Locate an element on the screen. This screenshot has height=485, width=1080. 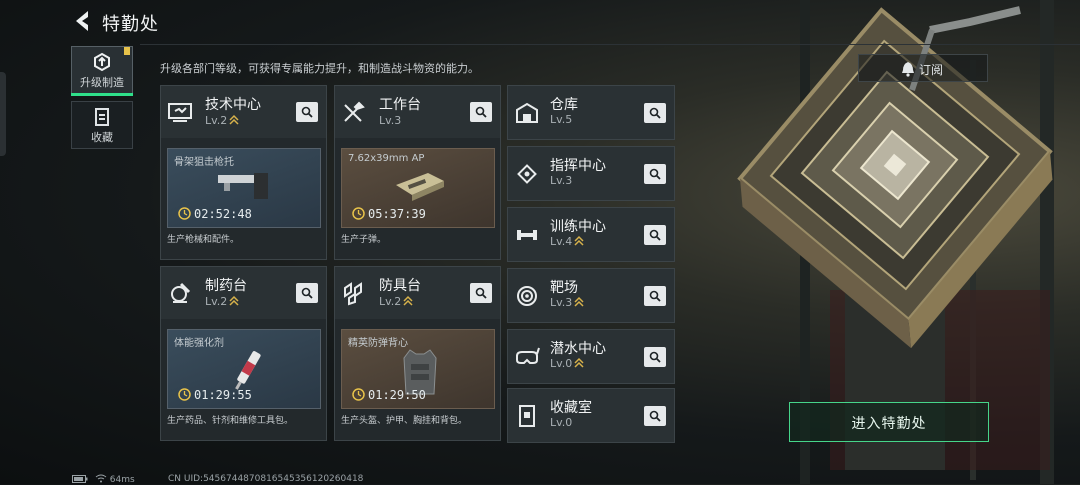
card-title: 指挥中心 is located at coordinates (578, 166).